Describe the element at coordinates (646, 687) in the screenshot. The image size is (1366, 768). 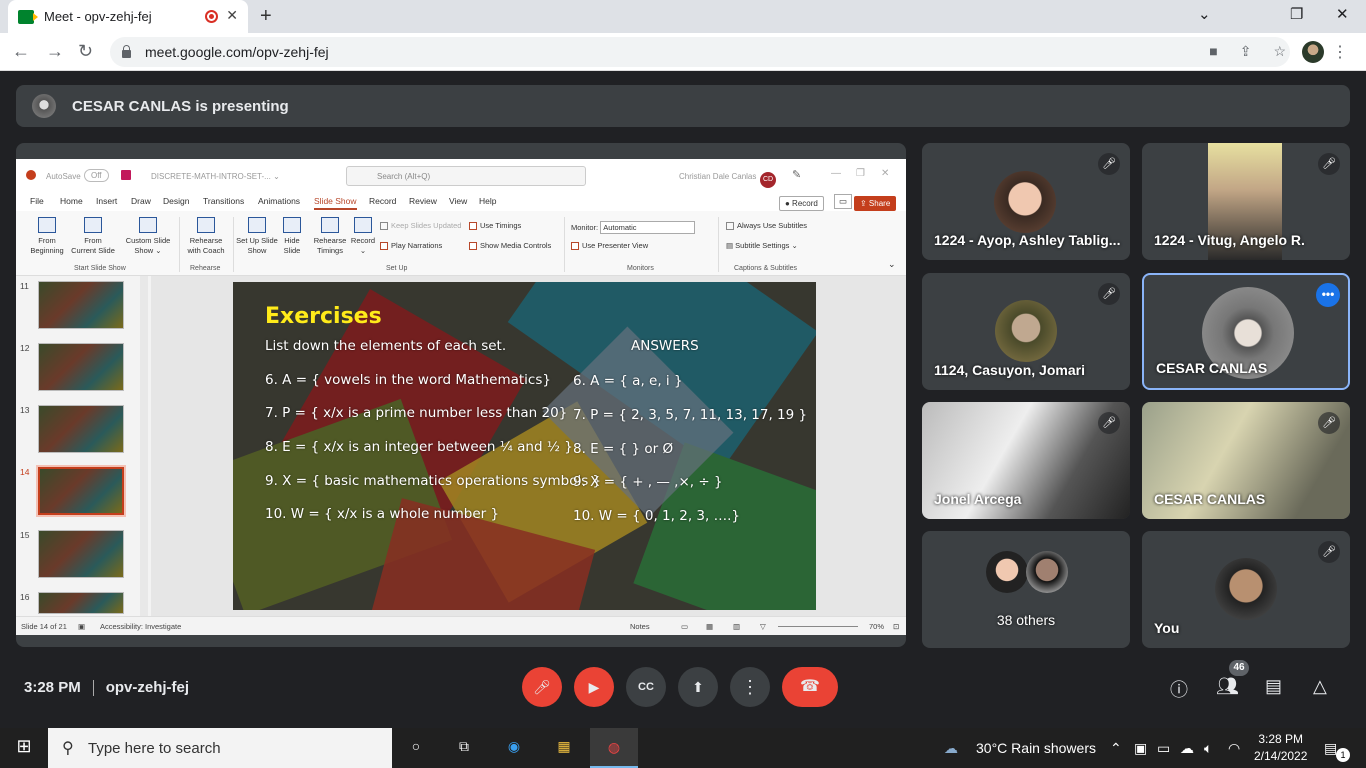
I see `captions-button: CC` at that location.